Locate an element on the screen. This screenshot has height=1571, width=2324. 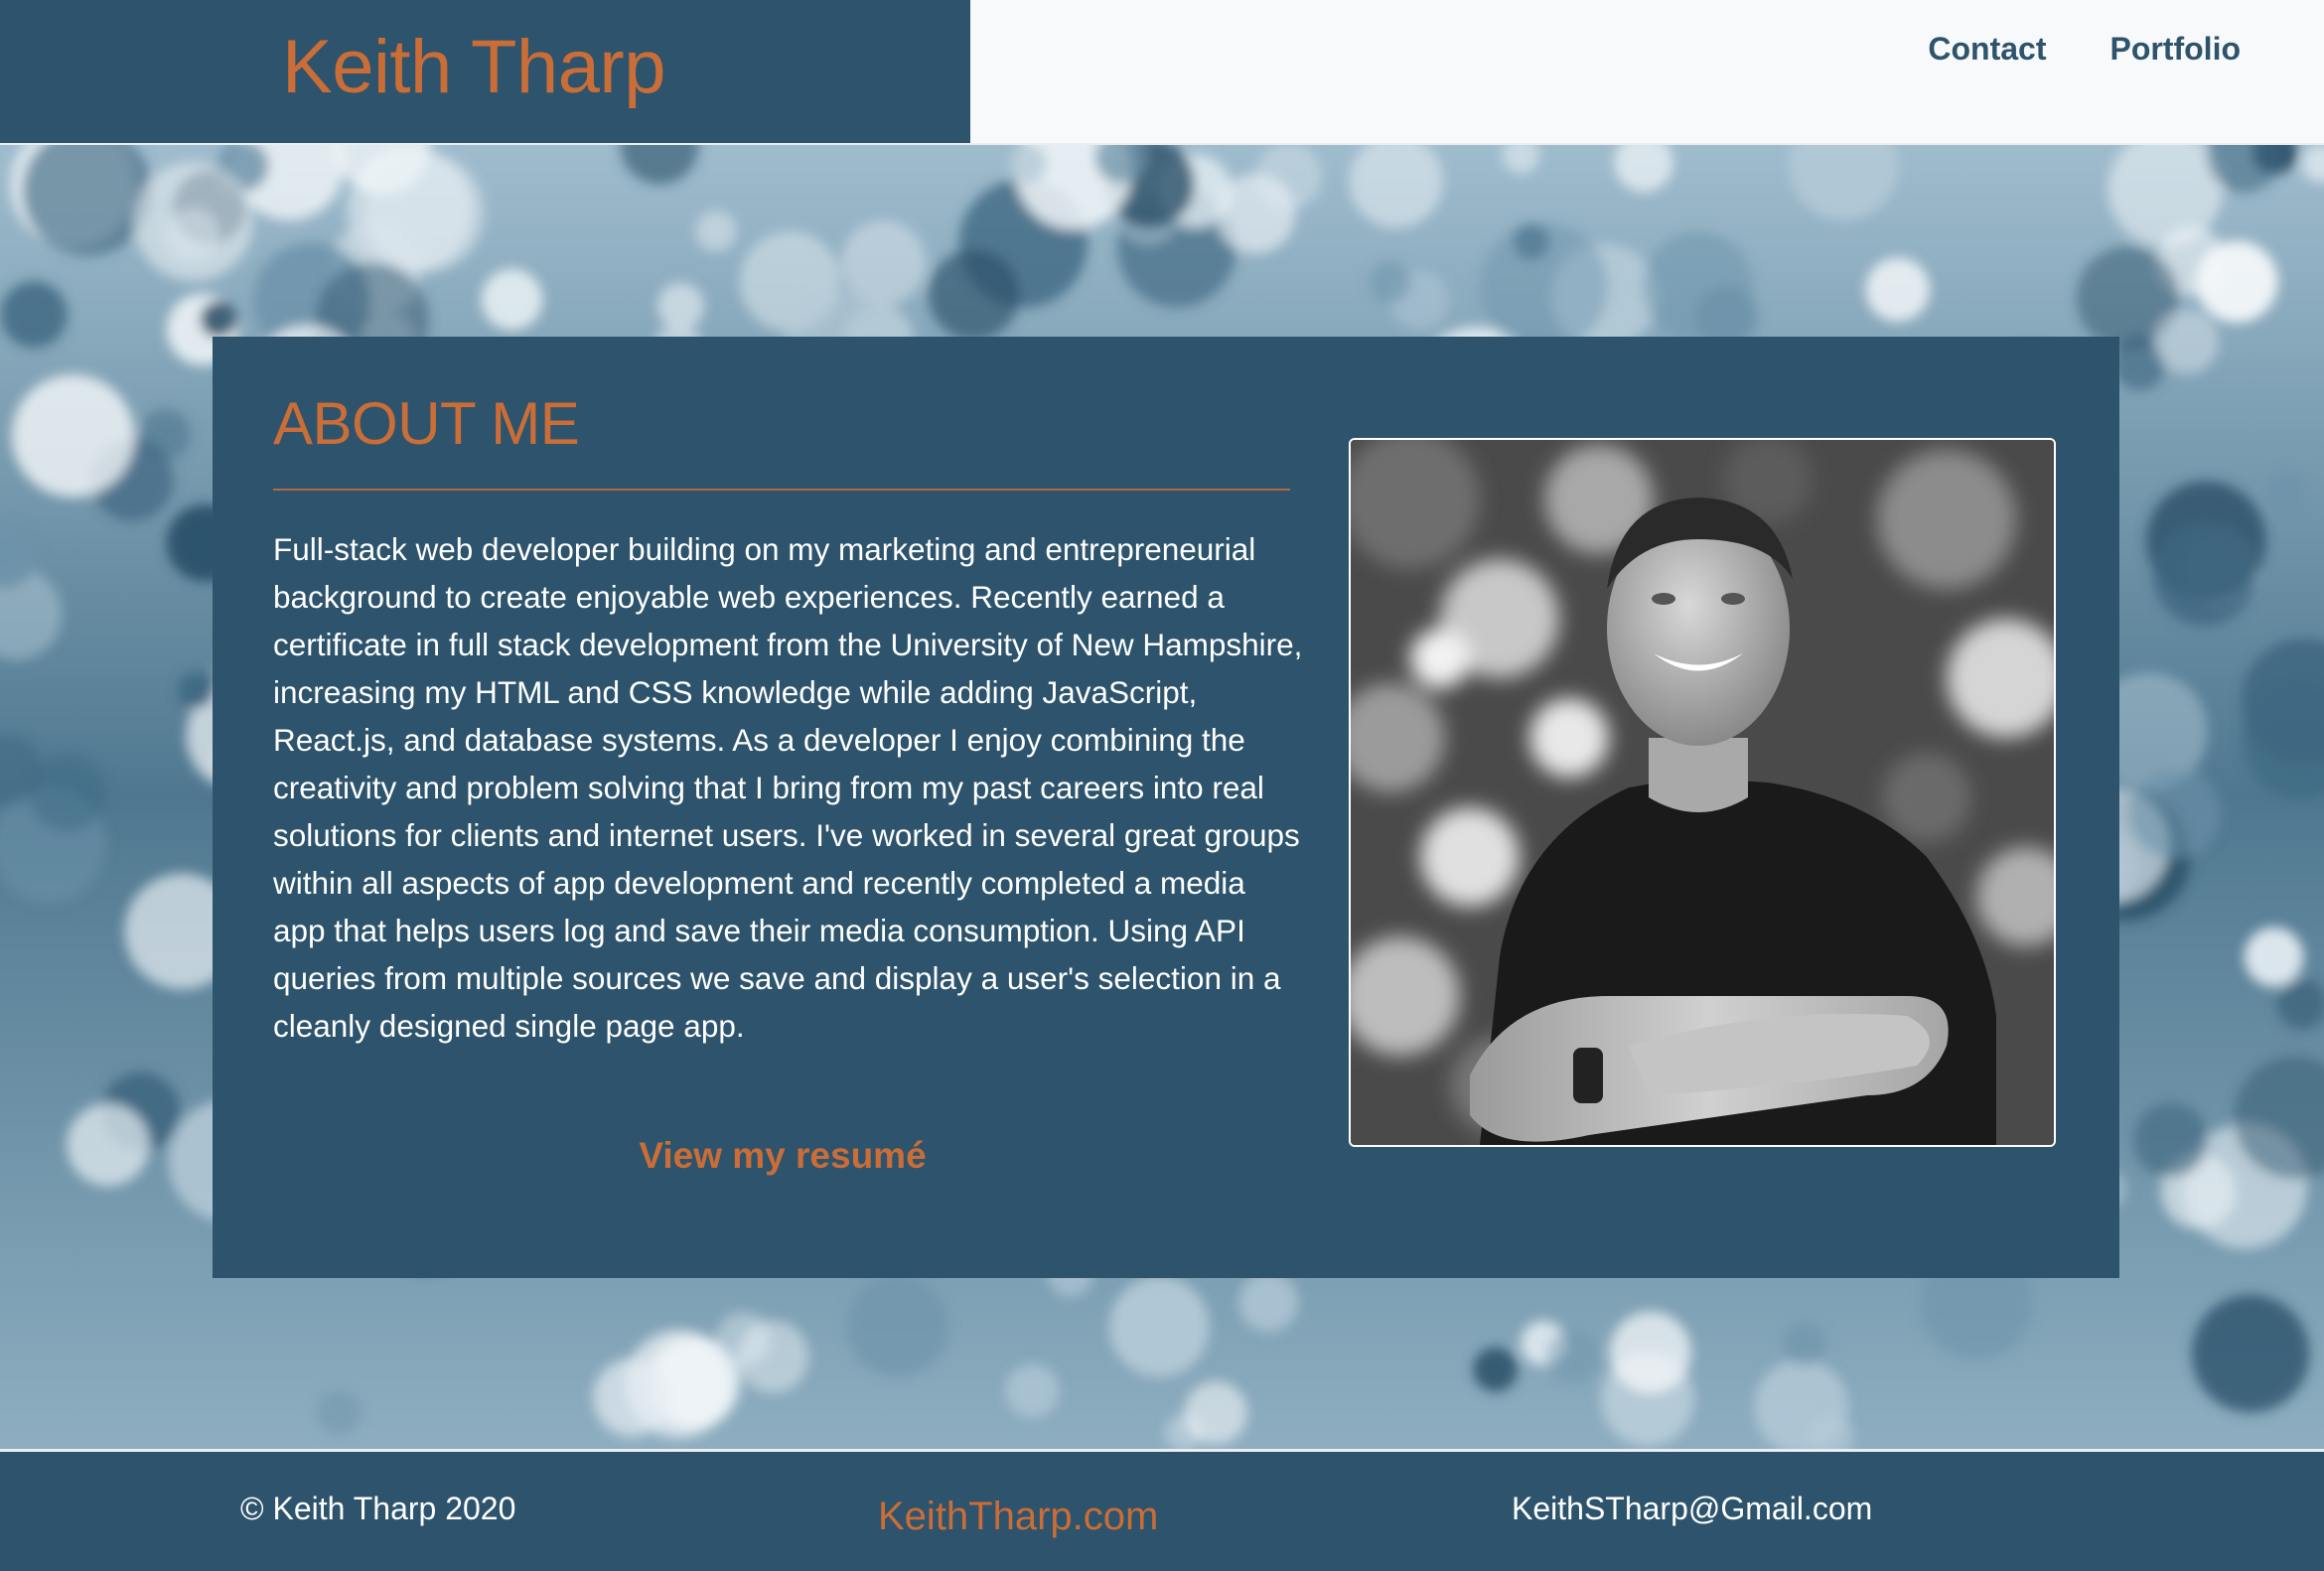
footer-email-link: KeithSTharp@Gmail.com is located at coordinates (1692, 1508).